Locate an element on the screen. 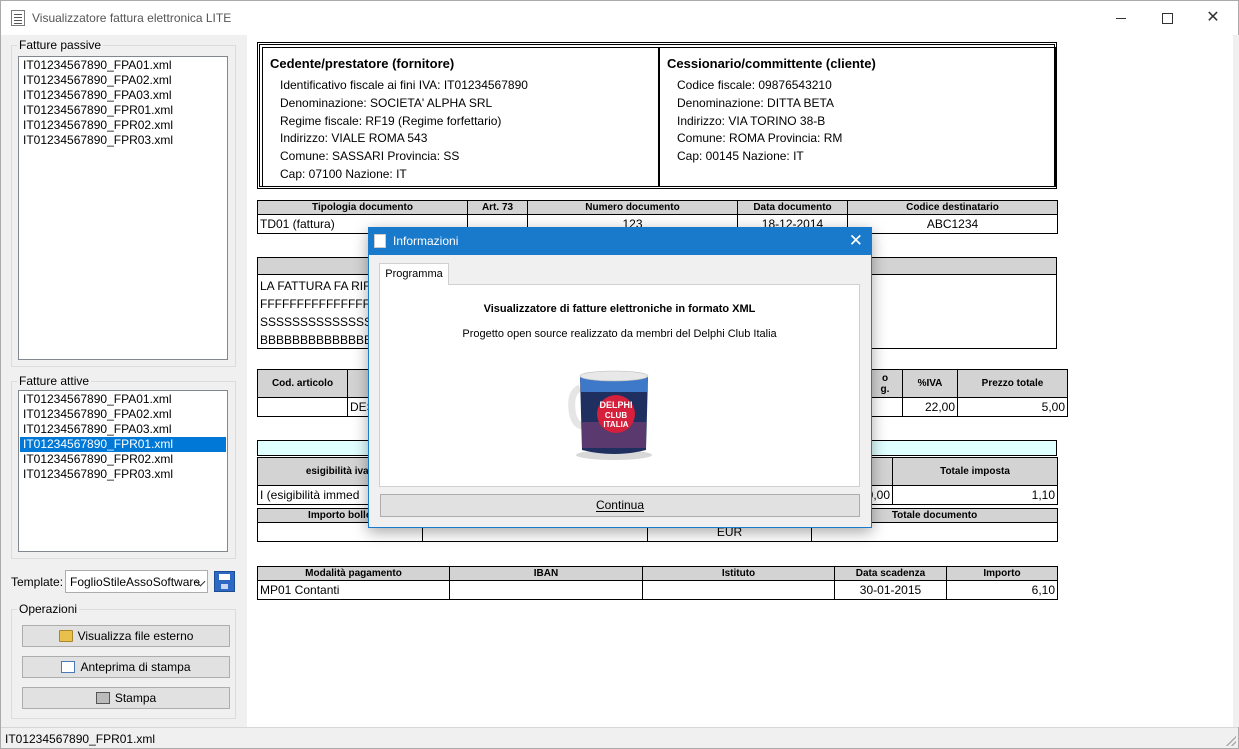  table-header: Importo is located at coordinates (1002, 573).